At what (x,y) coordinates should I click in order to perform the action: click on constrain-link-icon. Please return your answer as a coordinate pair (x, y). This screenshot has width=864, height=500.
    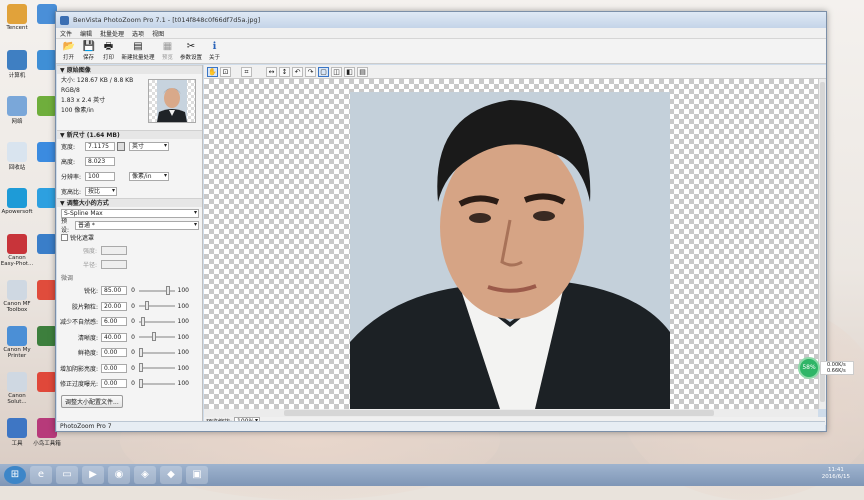
    Looking at the image, I should click on (121, 146).